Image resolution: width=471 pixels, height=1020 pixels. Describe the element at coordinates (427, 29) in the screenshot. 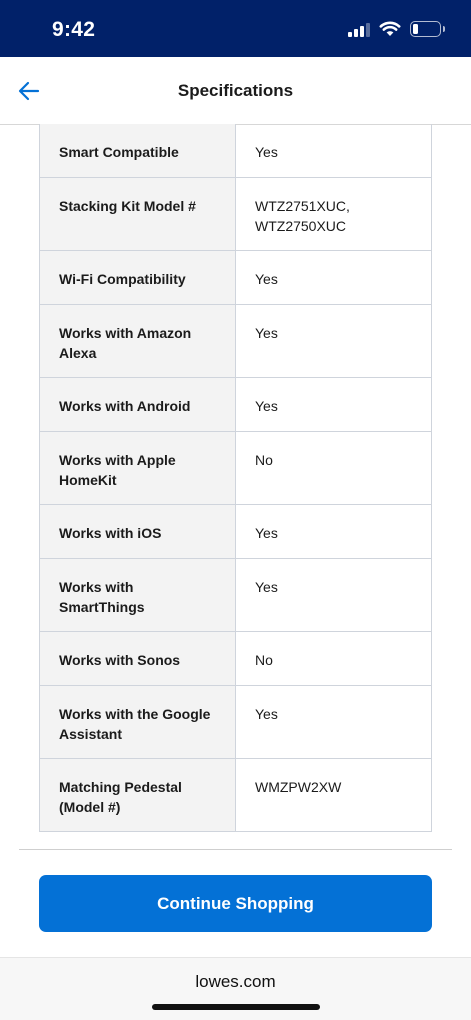

I see `battery-icon` at that location.